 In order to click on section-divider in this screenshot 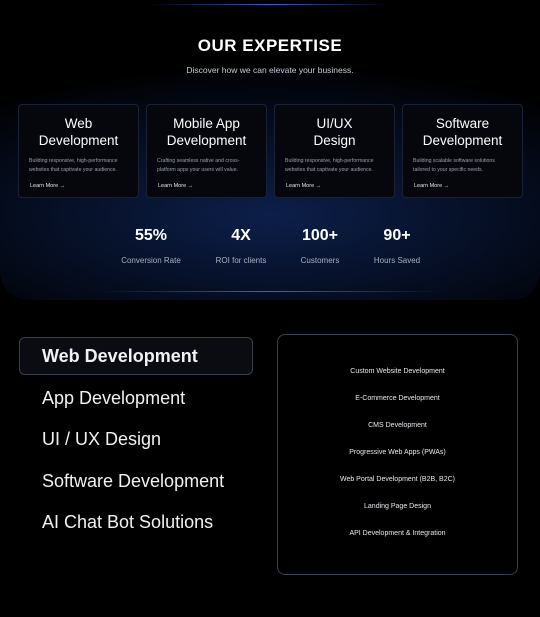, I will do `click(270, 291)`.